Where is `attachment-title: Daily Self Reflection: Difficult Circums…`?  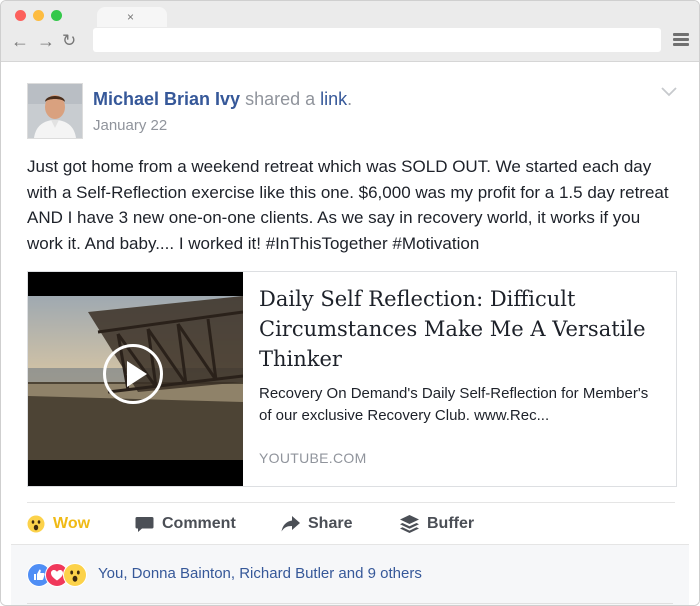 attachment-title: Daily Self Reflection: Difficult Circums… is located at coordinates (459, 329).